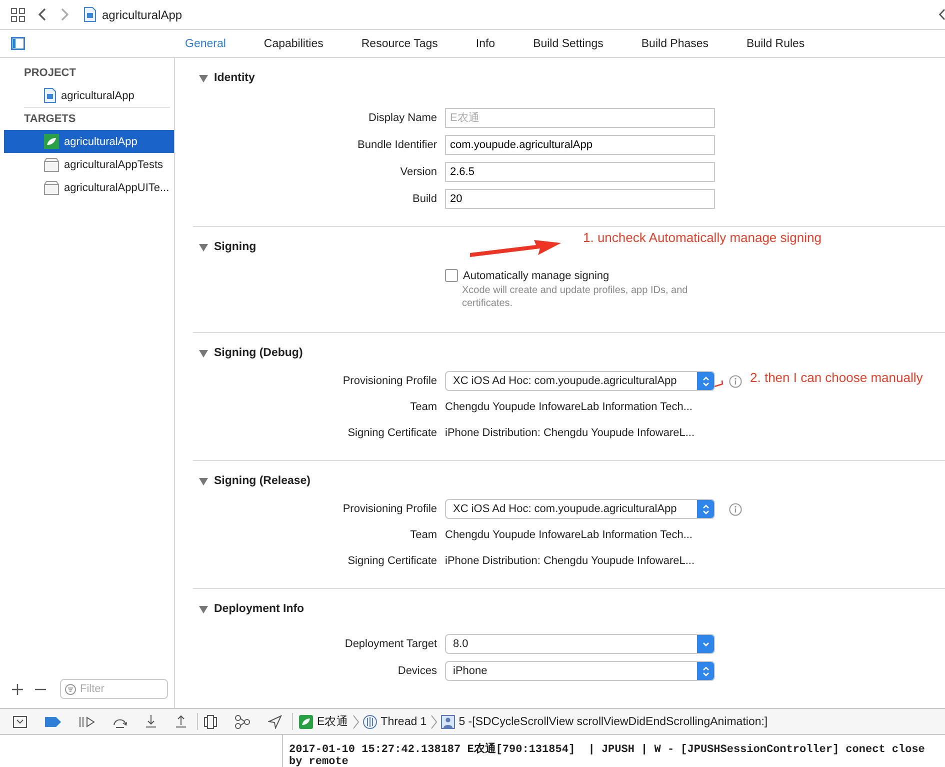 The width and height of the screenshot is (945, 767). I want to click on popup-button: iPhone, so click(580, 671).